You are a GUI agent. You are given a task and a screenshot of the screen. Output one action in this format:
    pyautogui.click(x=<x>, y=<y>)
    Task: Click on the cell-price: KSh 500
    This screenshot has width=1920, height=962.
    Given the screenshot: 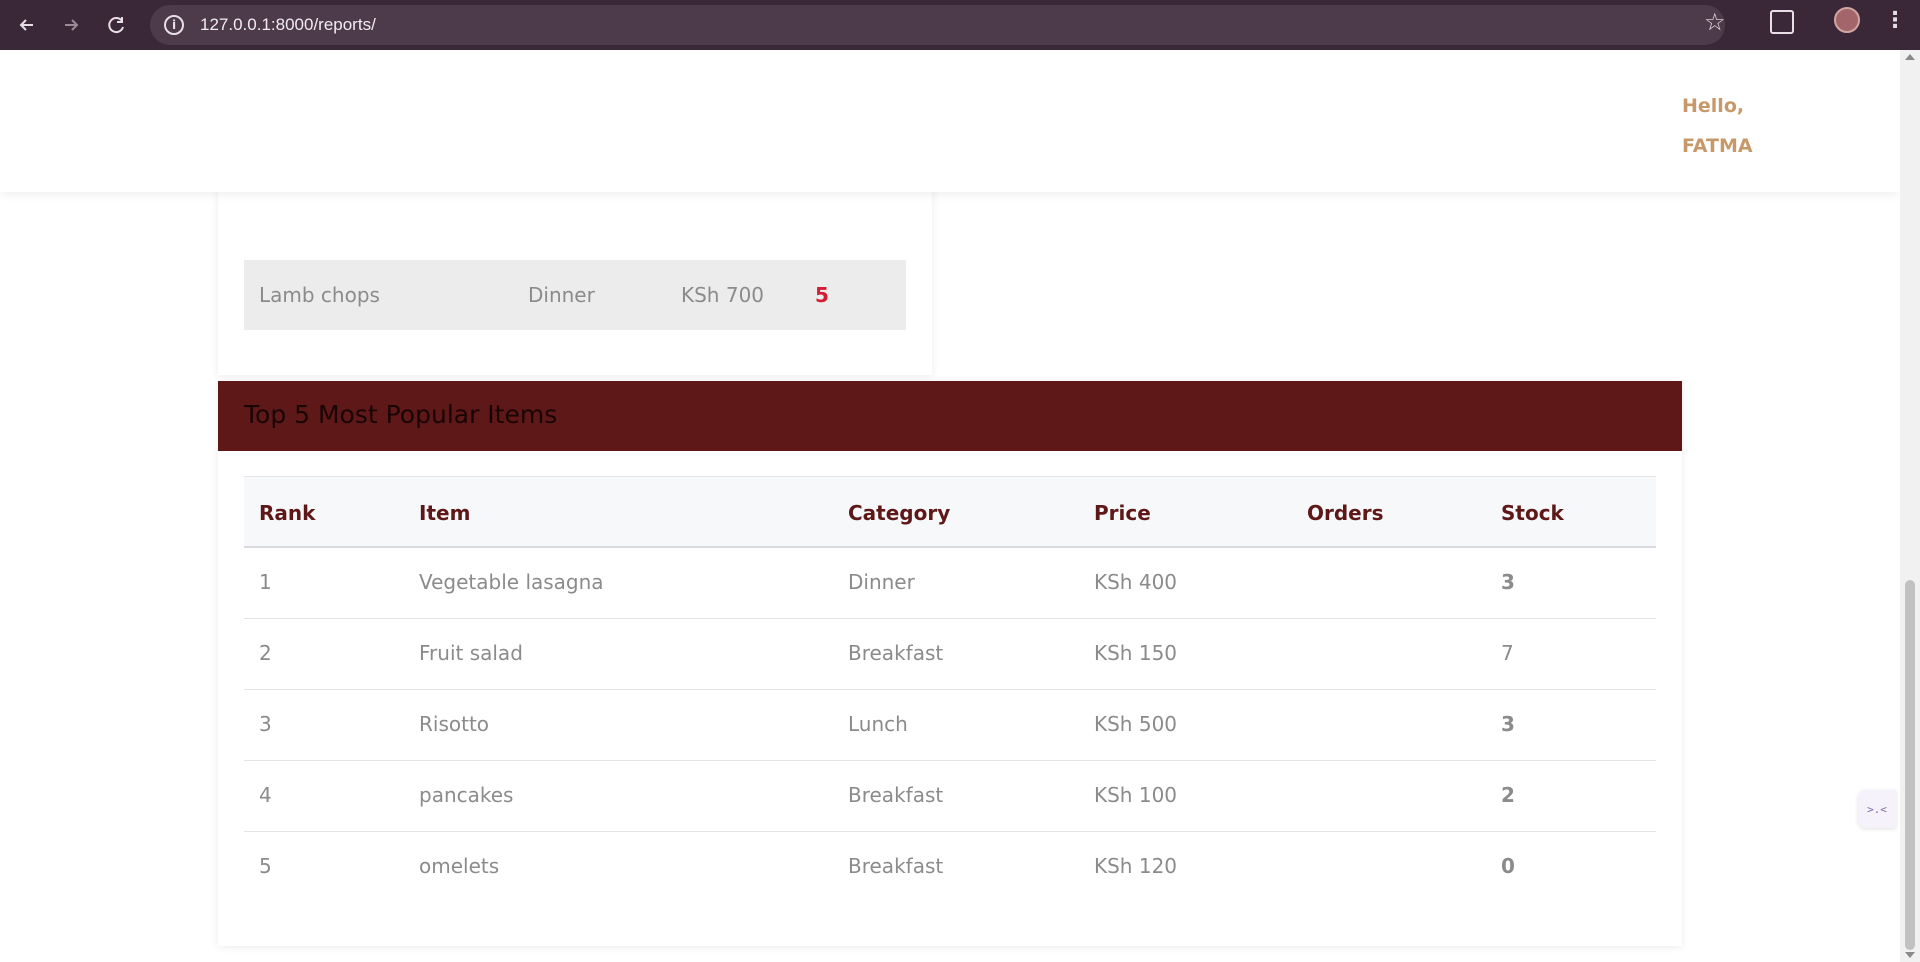 What is the action you would take?
    pyautogui.click(x=1136, y=724)
    